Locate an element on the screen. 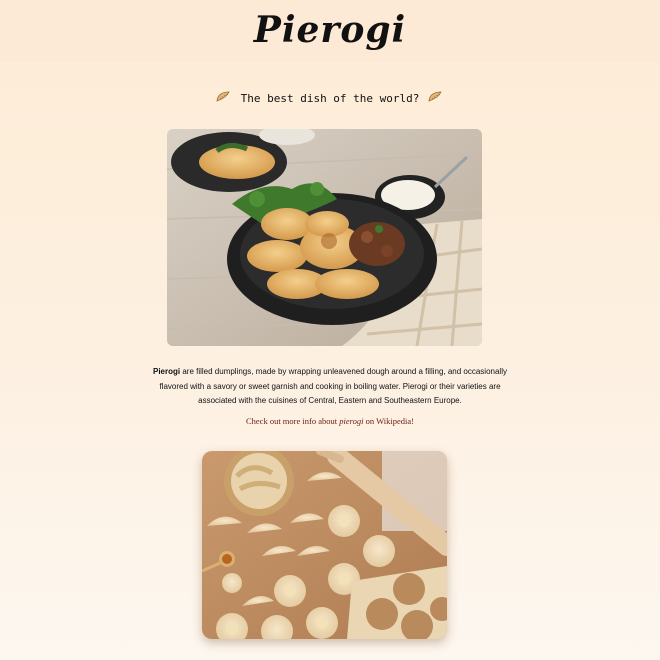 The height and width of the screenshot is (660, 660). wikipedia-link: Wikipedia is located at coordinates (393, 421).